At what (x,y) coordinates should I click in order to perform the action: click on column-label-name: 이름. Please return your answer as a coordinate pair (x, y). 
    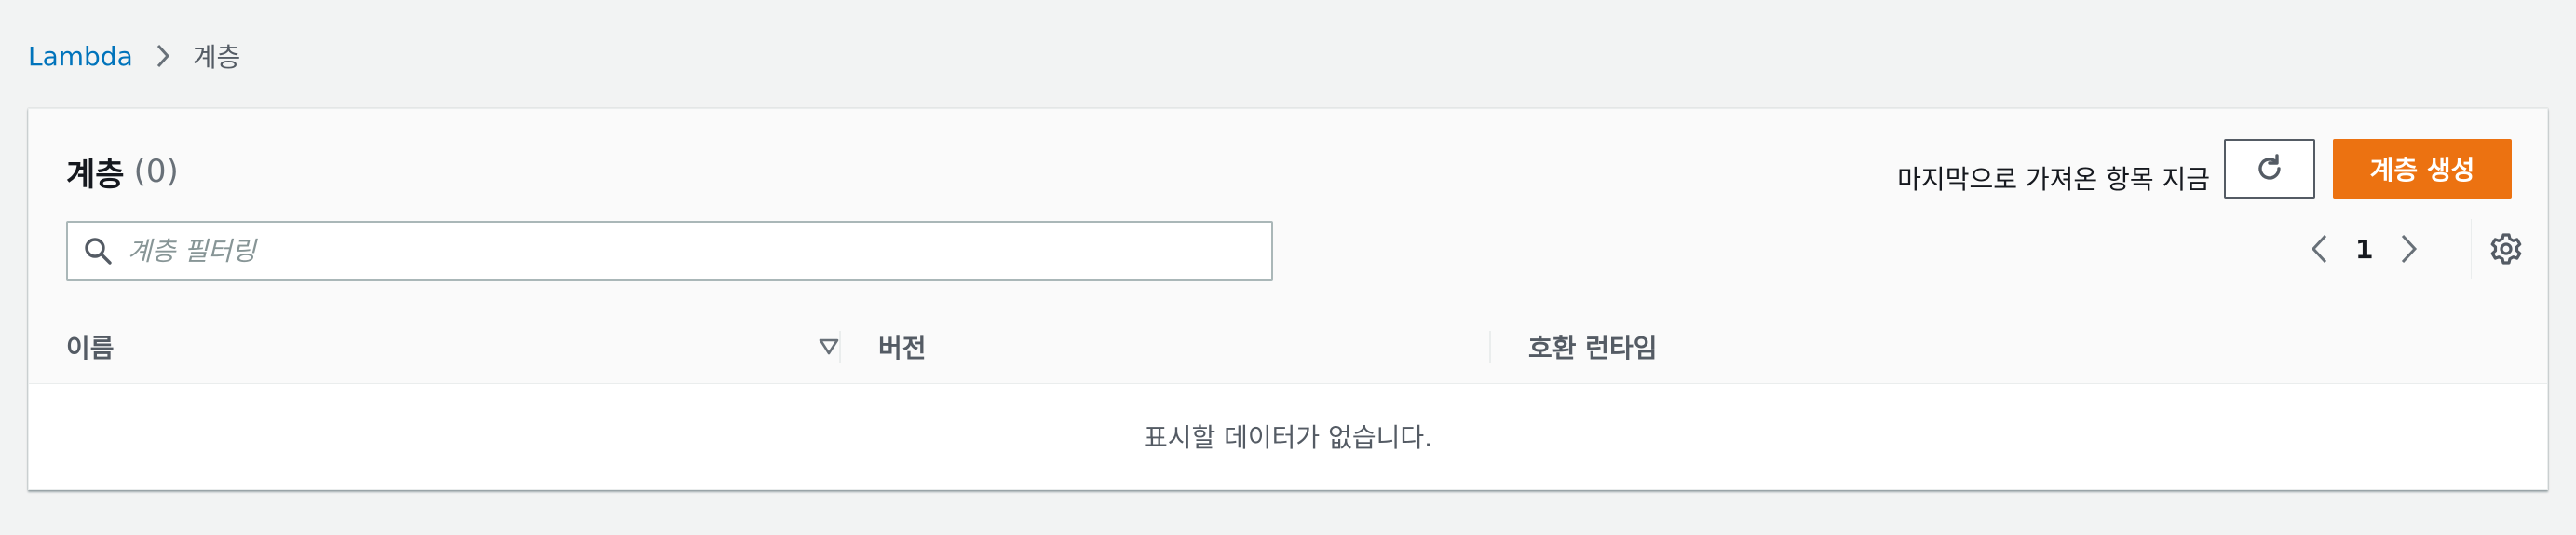
    Looking at the image, I should click on (90, 348).